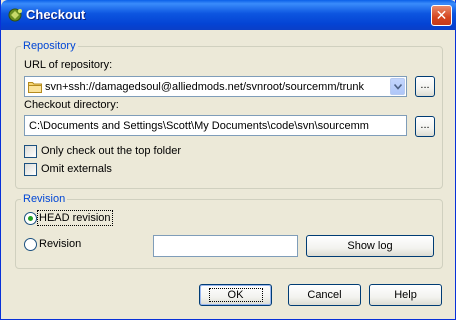  What do you see at coordinates (76, 169) in the screenshot?
I see `omit-externals-label: Omit externals` at bounding box center [76, 169].